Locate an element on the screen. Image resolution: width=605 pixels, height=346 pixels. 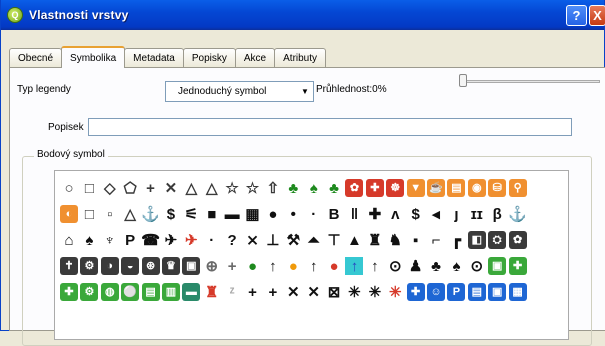
skier-icon: ᴧ is located at coordinates (395, 214).